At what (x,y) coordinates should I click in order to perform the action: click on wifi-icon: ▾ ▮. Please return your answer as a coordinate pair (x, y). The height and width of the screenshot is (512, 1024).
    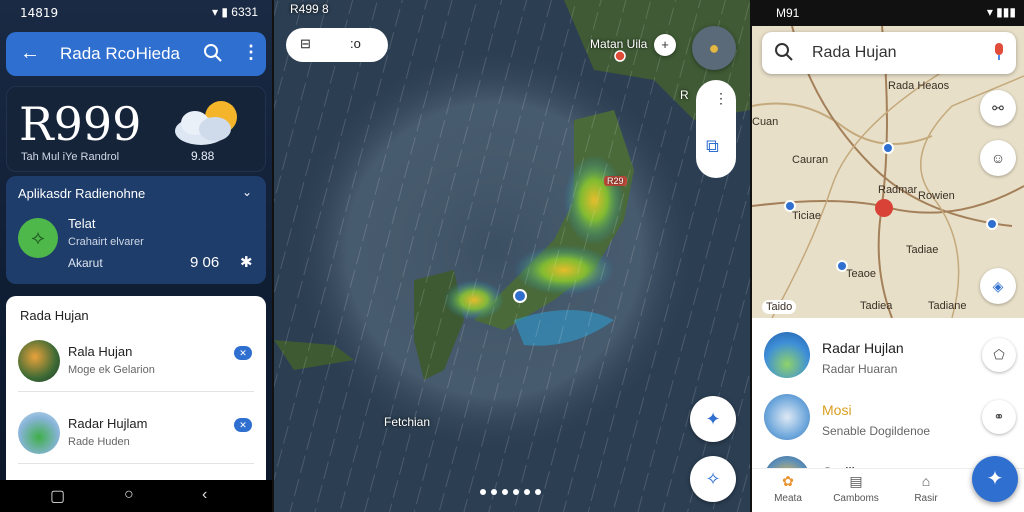
    Looking at the image, I should click on (219, 12).